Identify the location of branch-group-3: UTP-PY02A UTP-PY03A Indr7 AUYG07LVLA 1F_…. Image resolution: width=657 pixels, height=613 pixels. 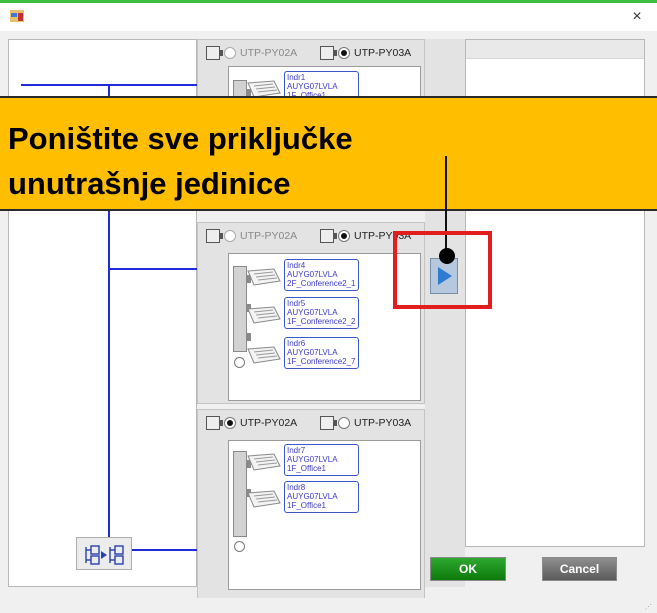
(311, 504).